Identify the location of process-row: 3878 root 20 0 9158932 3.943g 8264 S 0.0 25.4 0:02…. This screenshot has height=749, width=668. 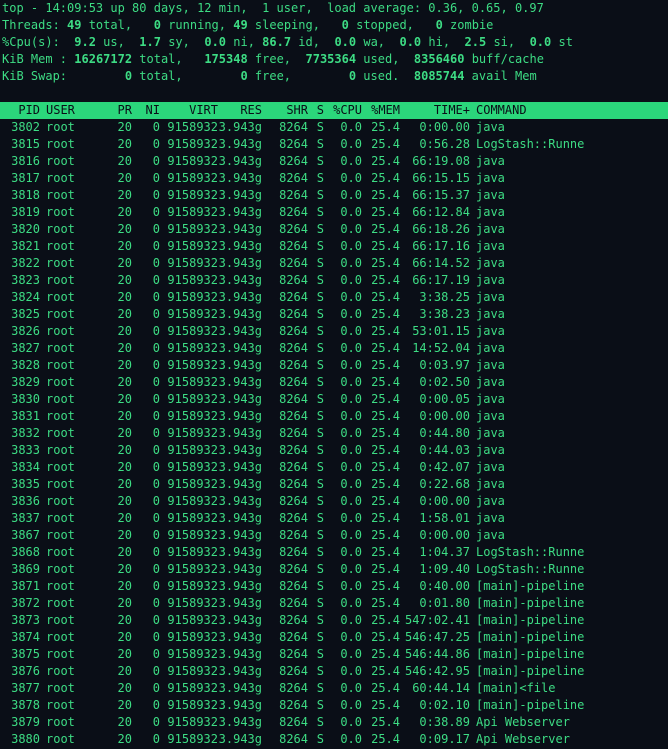
(335, 705).